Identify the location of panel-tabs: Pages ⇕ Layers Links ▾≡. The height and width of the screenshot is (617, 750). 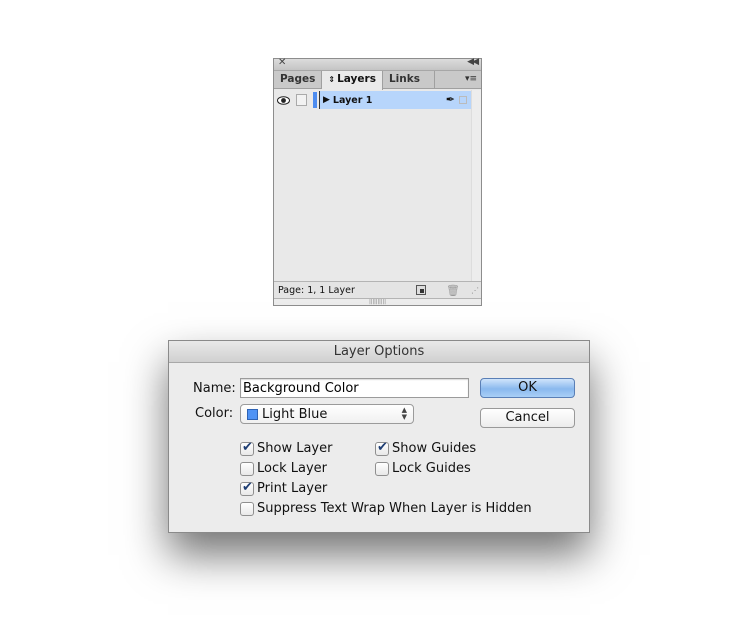
(377, 80).